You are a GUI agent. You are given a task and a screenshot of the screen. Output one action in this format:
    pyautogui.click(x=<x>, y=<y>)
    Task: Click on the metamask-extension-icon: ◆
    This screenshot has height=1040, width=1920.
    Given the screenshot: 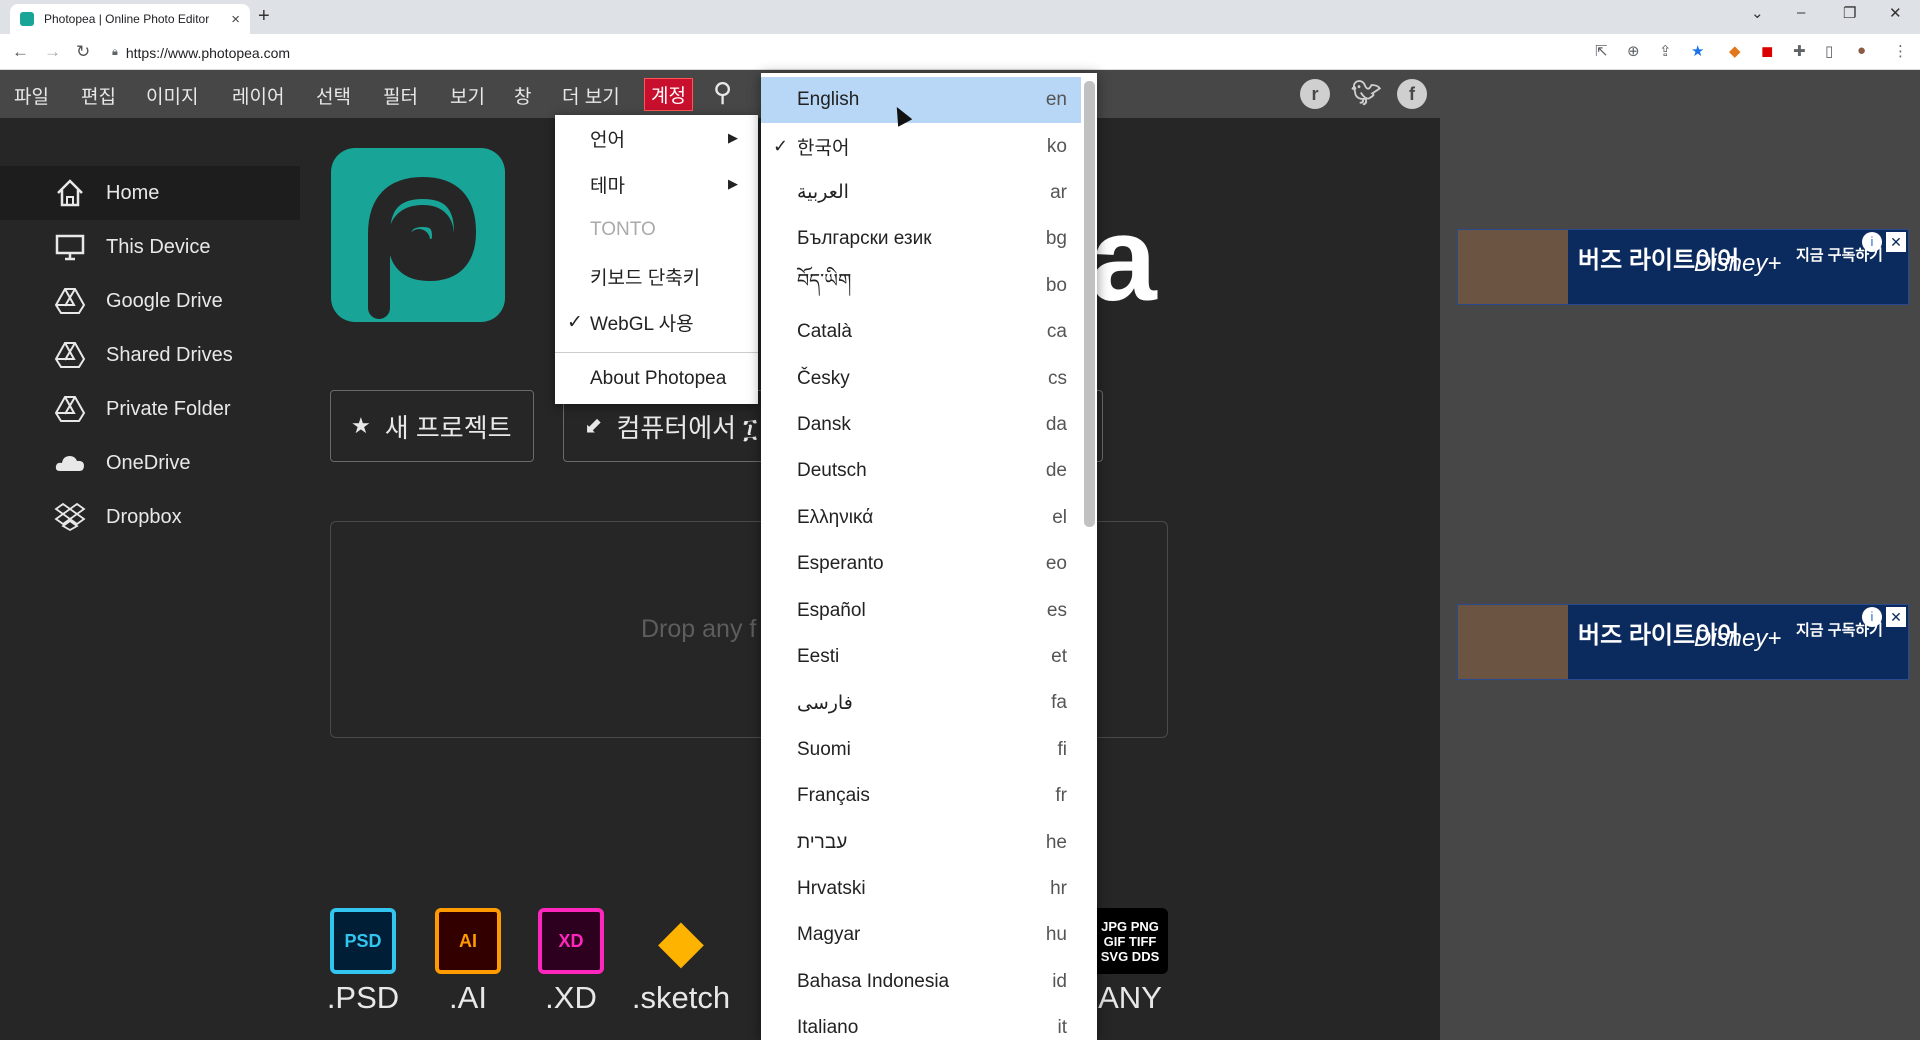 What is the action you would take?
    pyautogui.click(x=1735, y=51)
    